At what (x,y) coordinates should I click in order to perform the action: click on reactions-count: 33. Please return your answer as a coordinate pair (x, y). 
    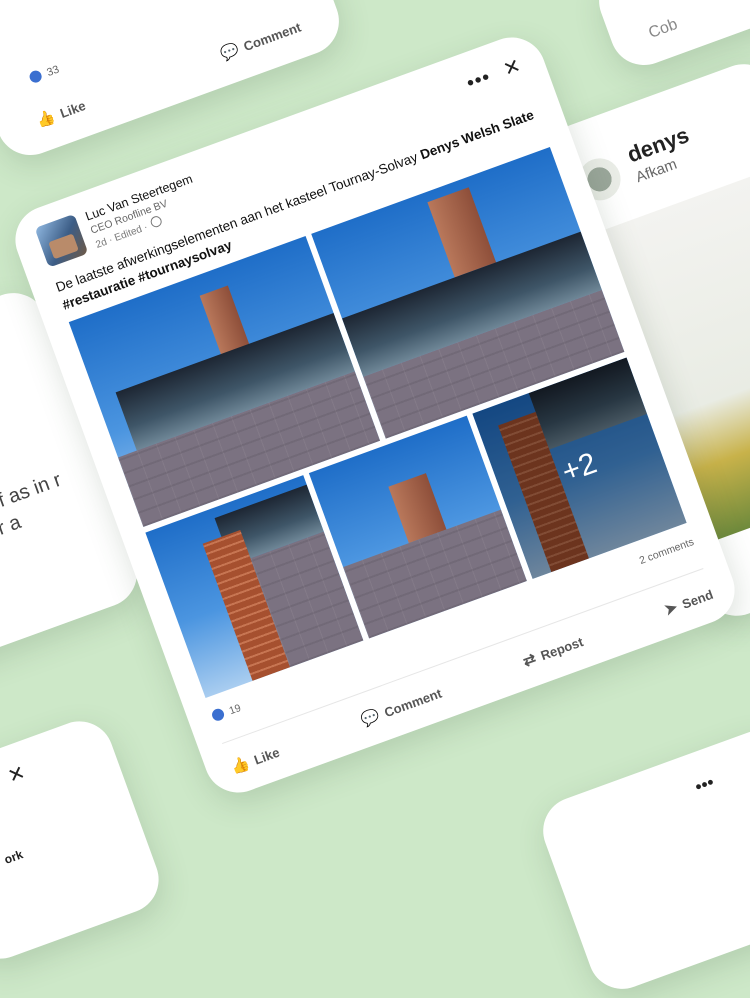
    Looking at the image, I should click on (53, 71).